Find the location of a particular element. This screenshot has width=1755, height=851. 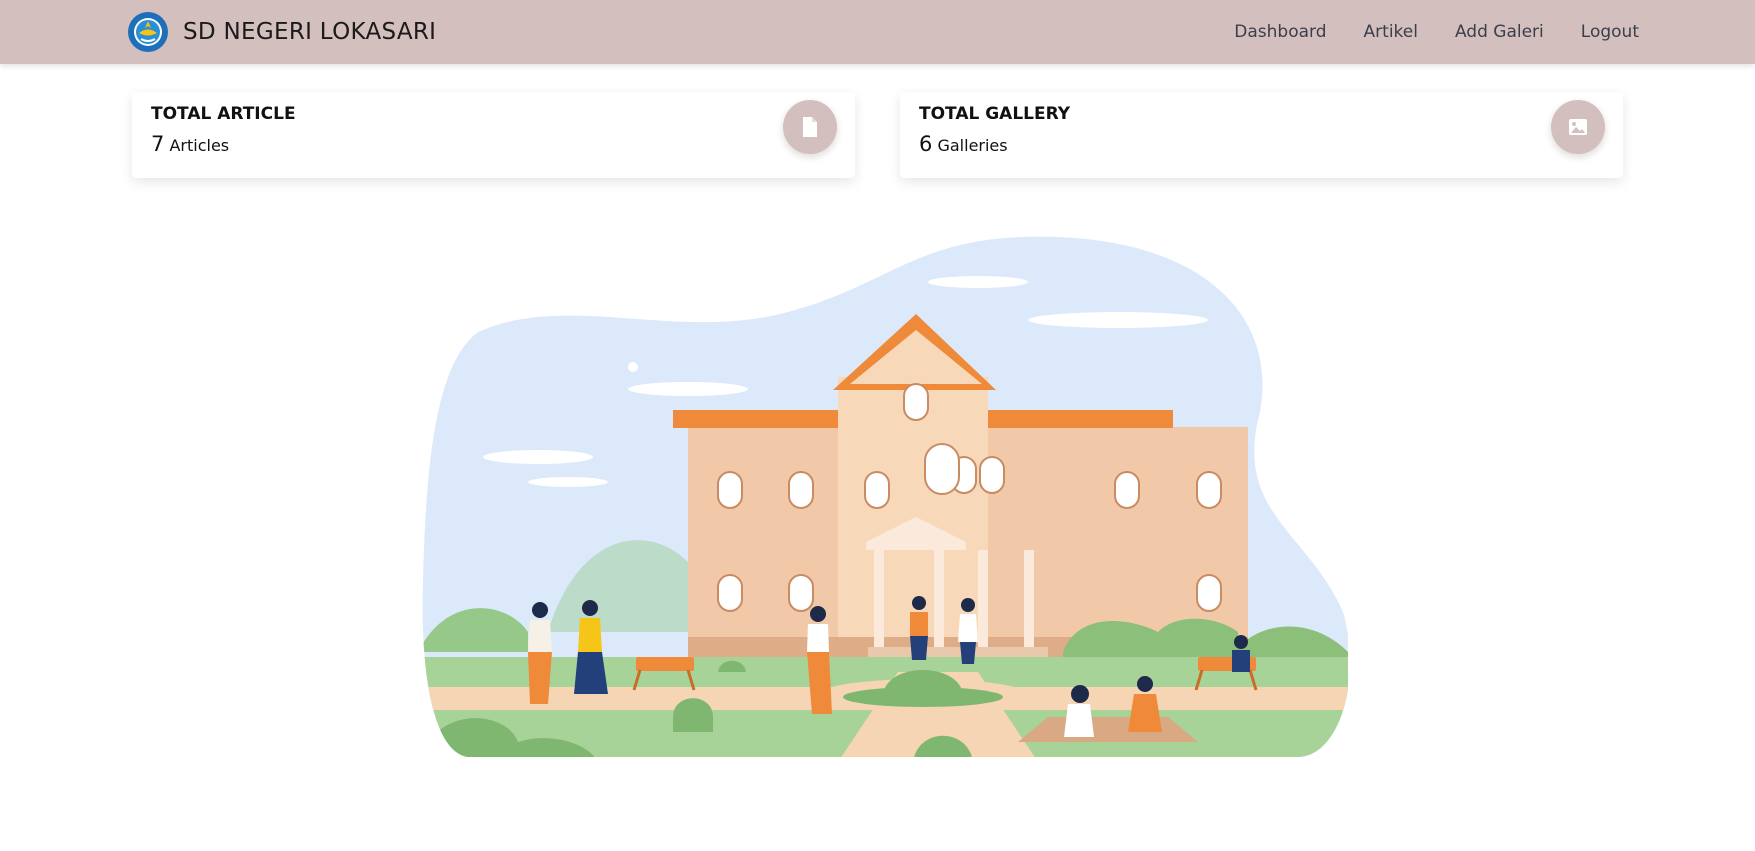

nav-logout-link: Logout is located at coordinates (1610, 32).